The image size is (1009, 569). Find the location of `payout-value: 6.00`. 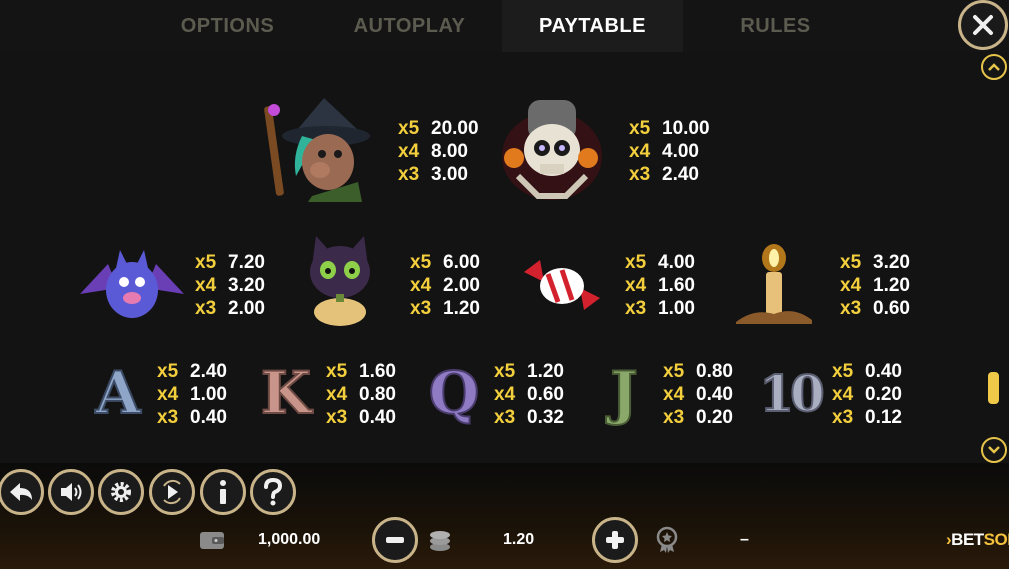

payout-value: 6.00 is located at coordinates (461, 262).